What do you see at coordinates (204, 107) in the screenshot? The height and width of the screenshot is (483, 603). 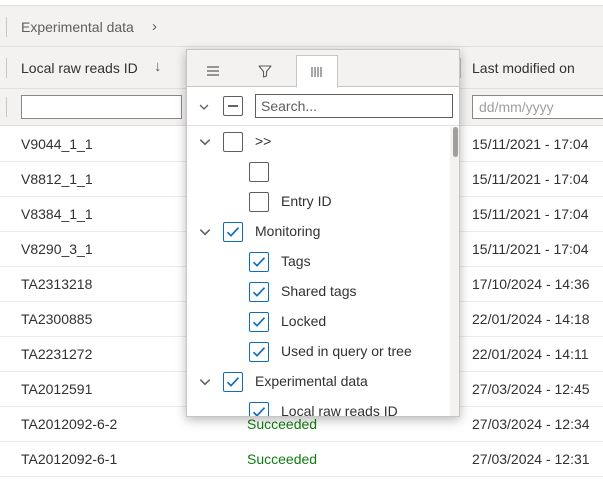 I see `chevron-down-icon` at bounding box center [204, 107].